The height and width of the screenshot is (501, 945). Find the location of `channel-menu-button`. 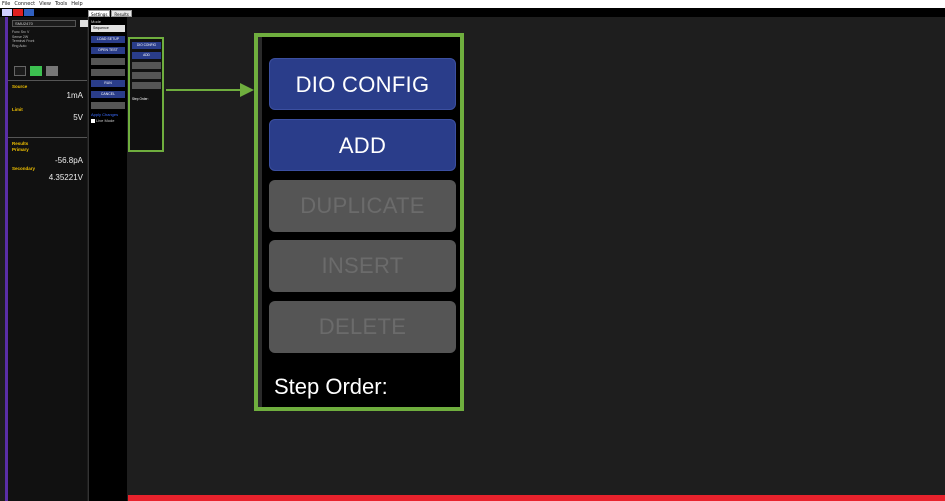

channel-menu-button is located at coordinates (84, 23).